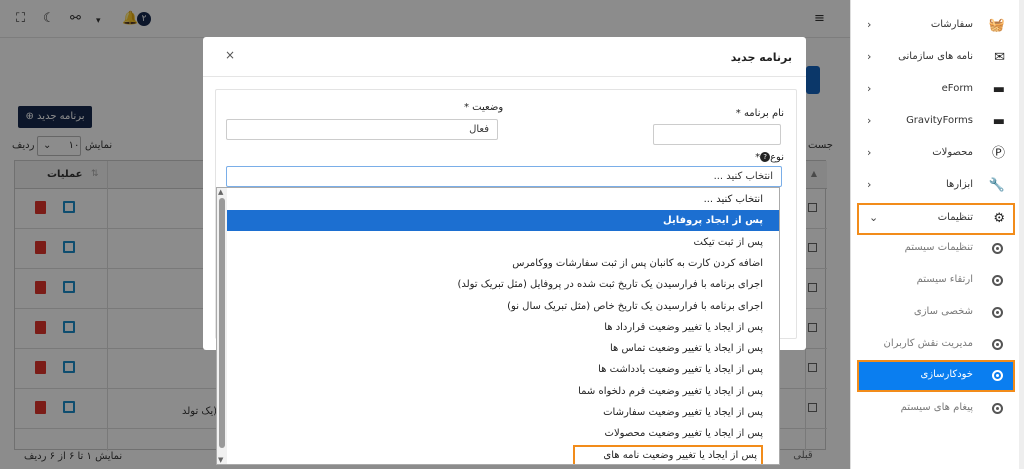 Image resolution: width=1024 pixels, height=469 pixels. What do you see at coordinates (504, 57) in the screenshot?
I see `modal-header: × برنامه جدید` at bounding box center [504, 57].